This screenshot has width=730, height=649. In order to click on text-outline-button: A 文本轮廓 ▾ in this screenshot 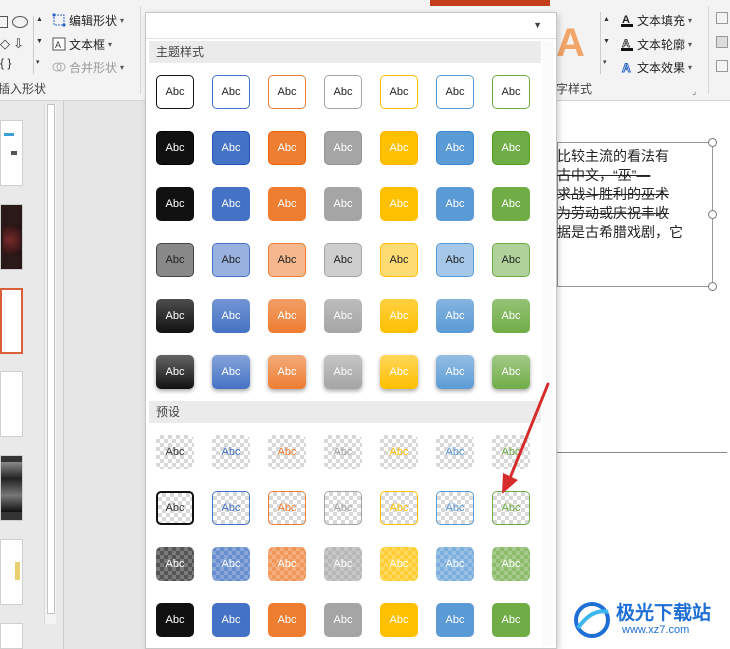, I will do `click(656, 44)`.